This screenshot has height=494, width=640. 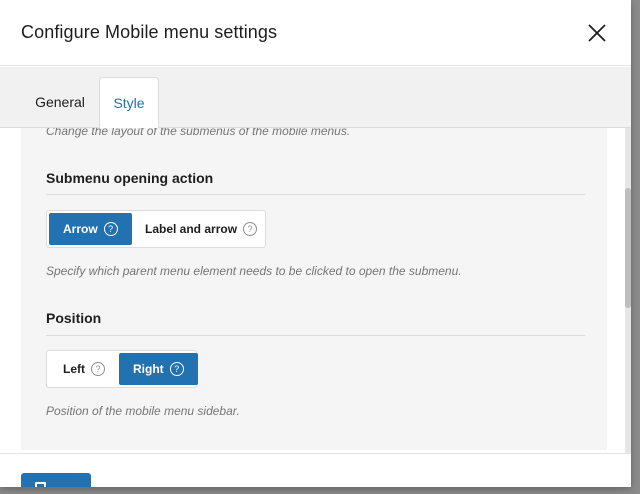 I want to click on opening-action-toggle: Arrow? Label and arrow?, so click(x=156, y=229).